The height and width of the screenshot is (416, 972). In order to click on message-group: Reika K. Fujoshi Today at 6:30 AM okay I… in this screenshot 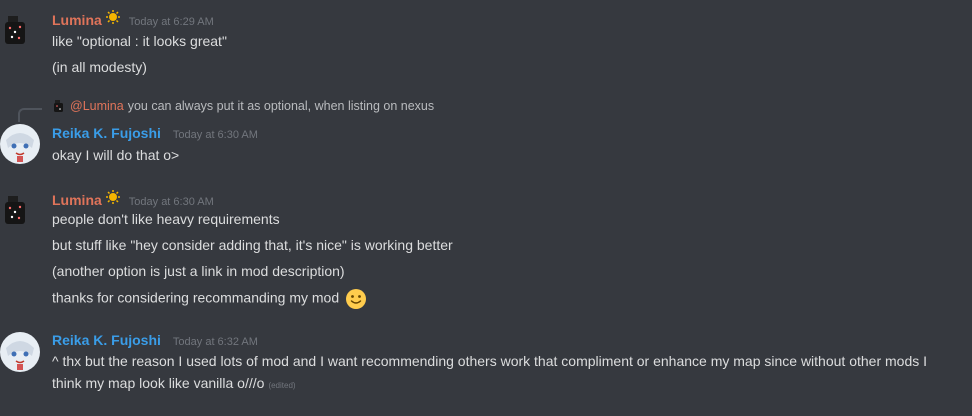, I will do `click(486, 148)`.